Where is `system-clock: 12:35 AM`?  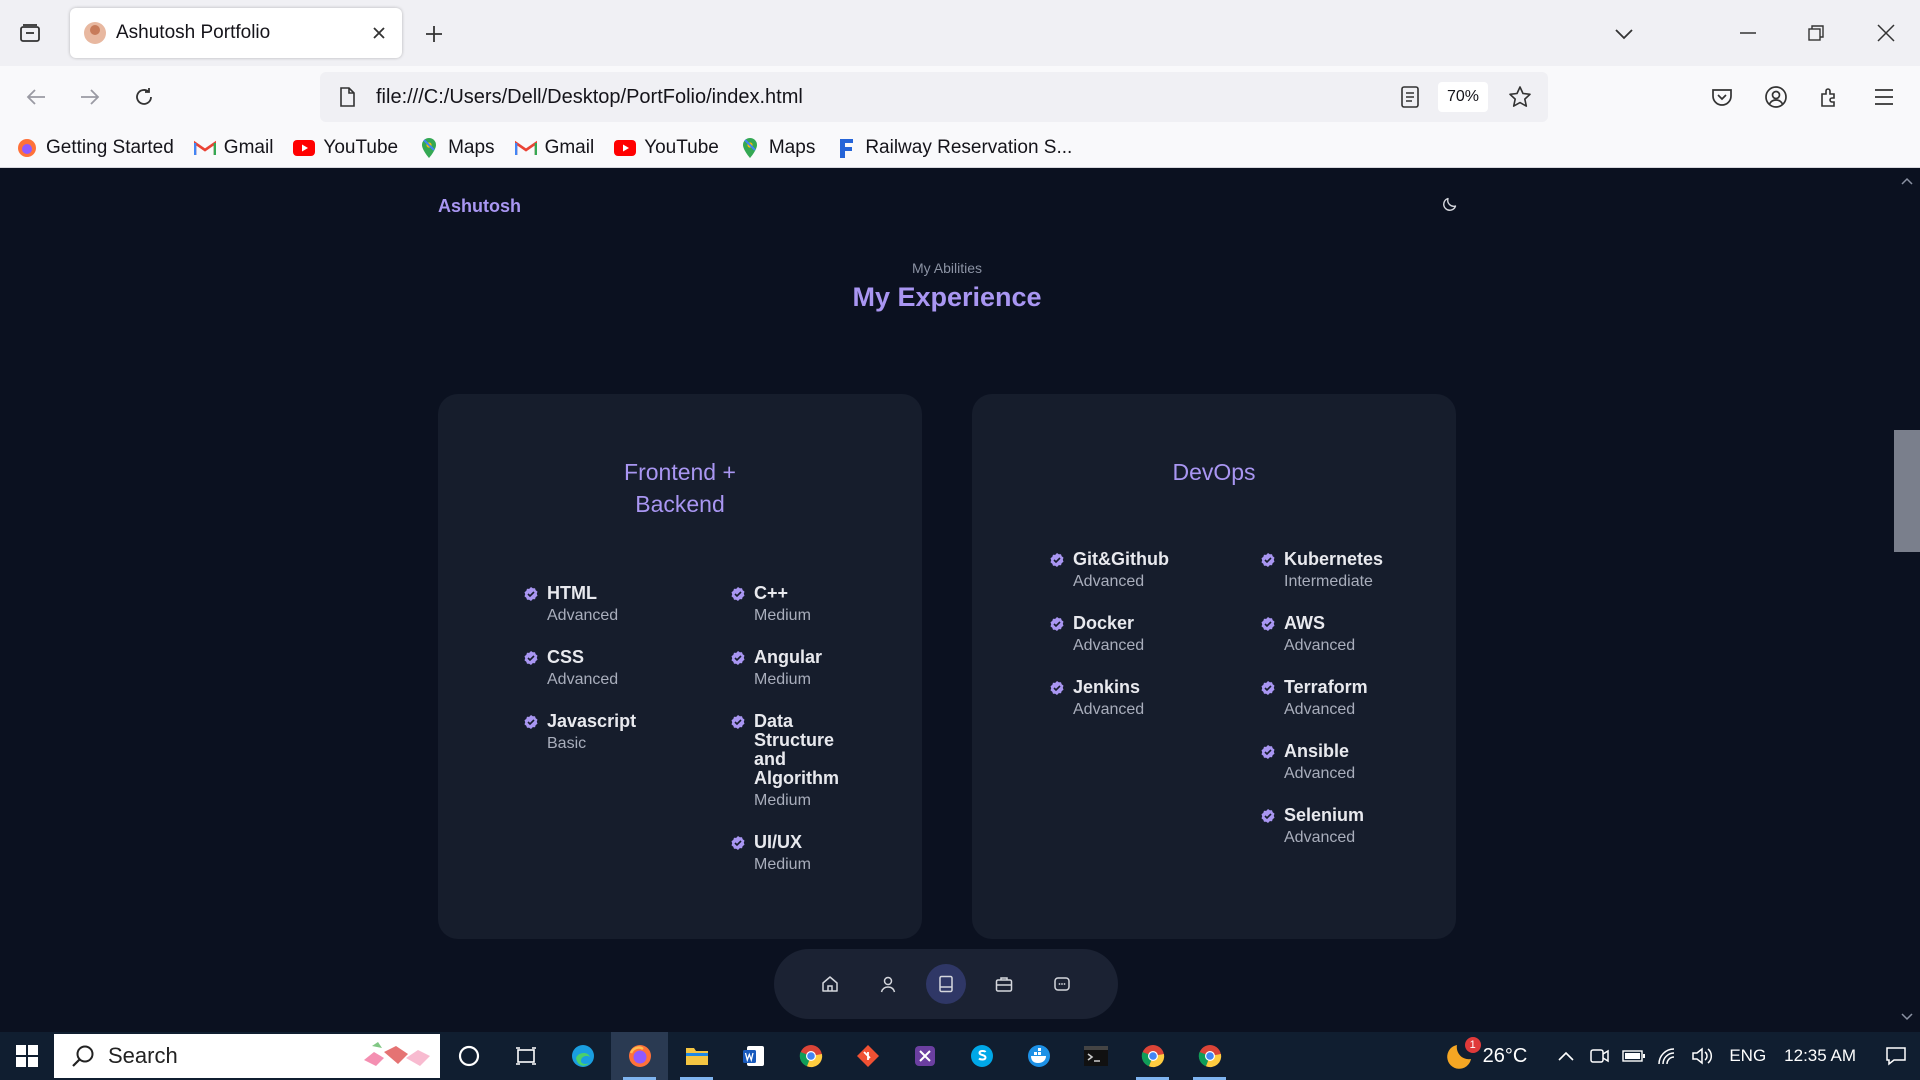
system-clock: 12:35 AM is located at coordinates (1820, 1056).